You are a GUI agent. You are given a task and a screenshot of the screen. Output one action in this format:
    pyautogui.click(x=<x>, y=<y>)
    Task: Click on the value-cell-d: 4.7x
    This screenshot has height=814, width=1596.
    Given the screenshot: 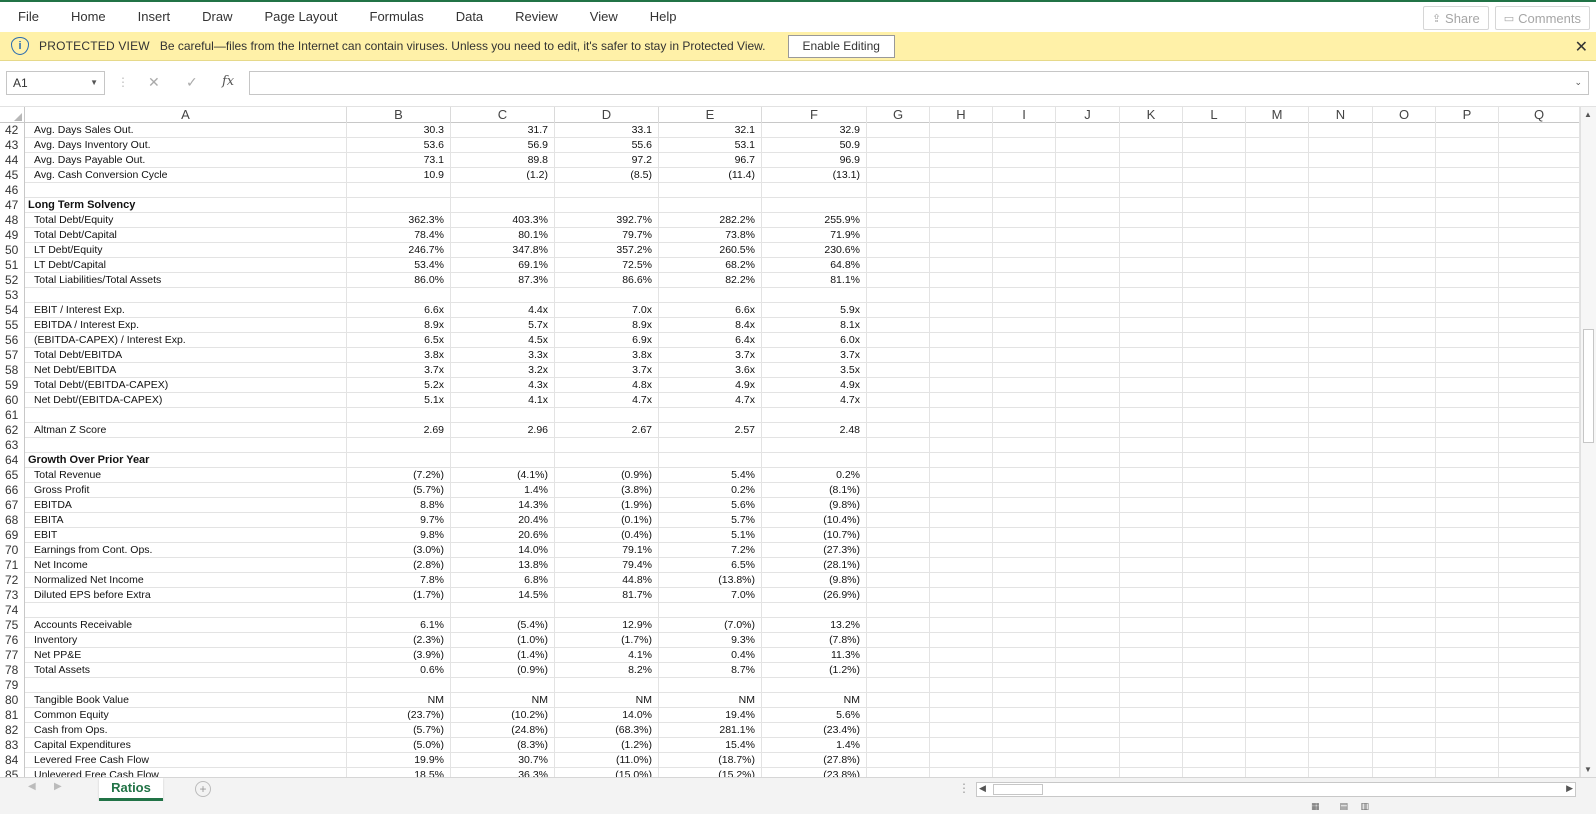 What is the action you would take?
    pyautogui.click(x=607, y=400)
    